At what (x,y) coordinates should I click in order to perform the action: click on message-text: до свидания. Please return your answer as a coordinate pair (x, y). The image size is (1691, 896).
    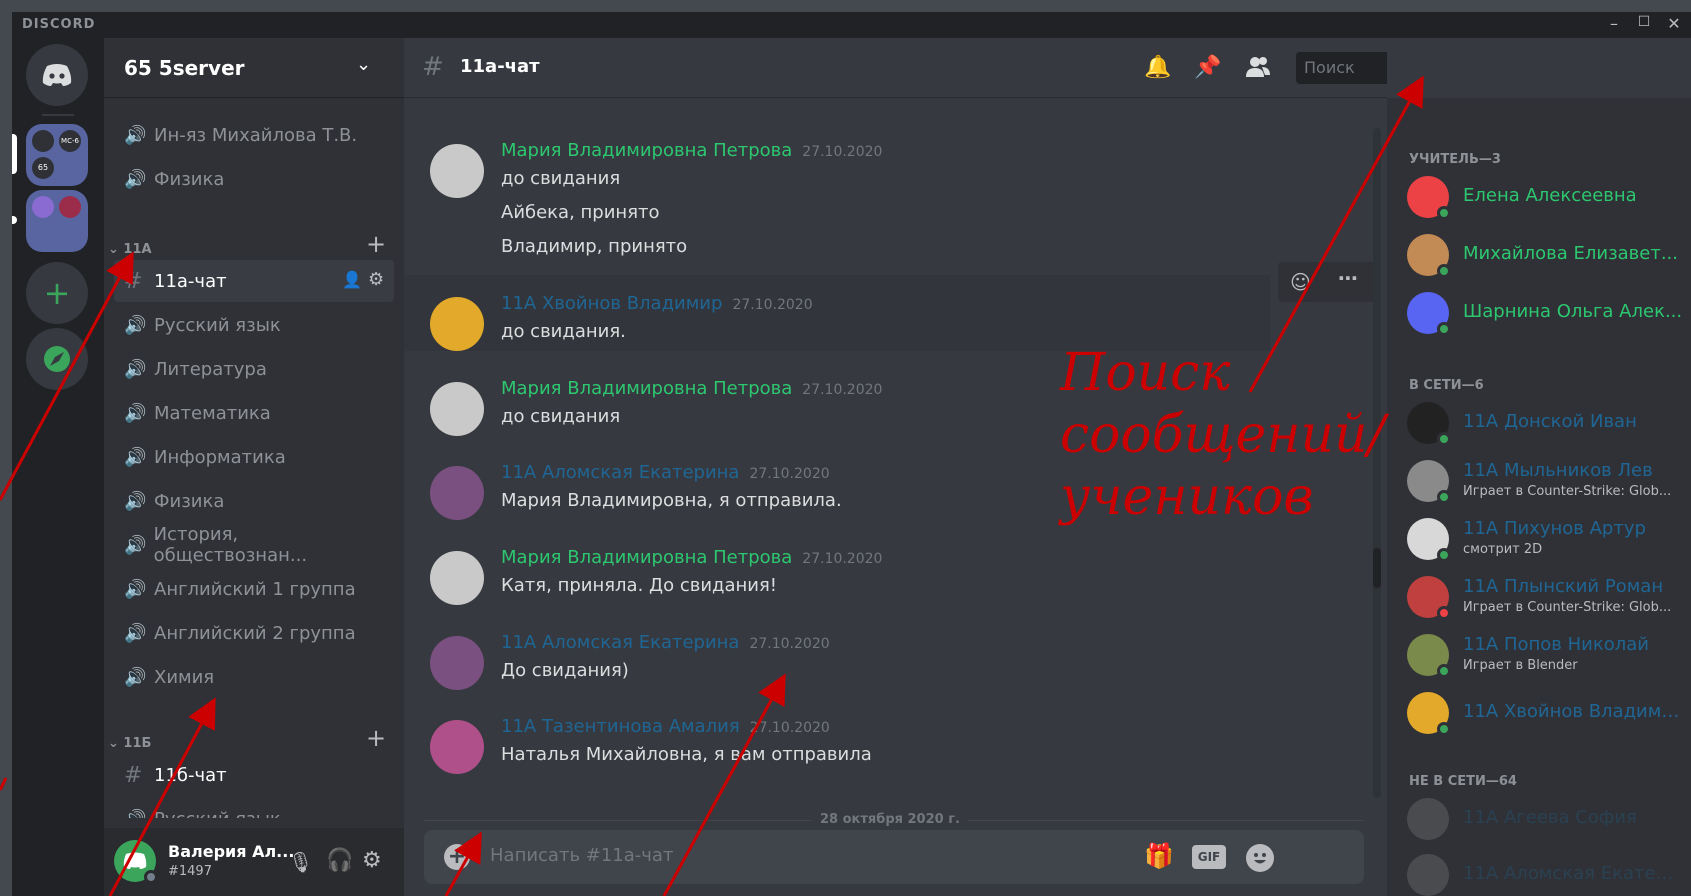
    Looking at the image, I should click on (561, 416).